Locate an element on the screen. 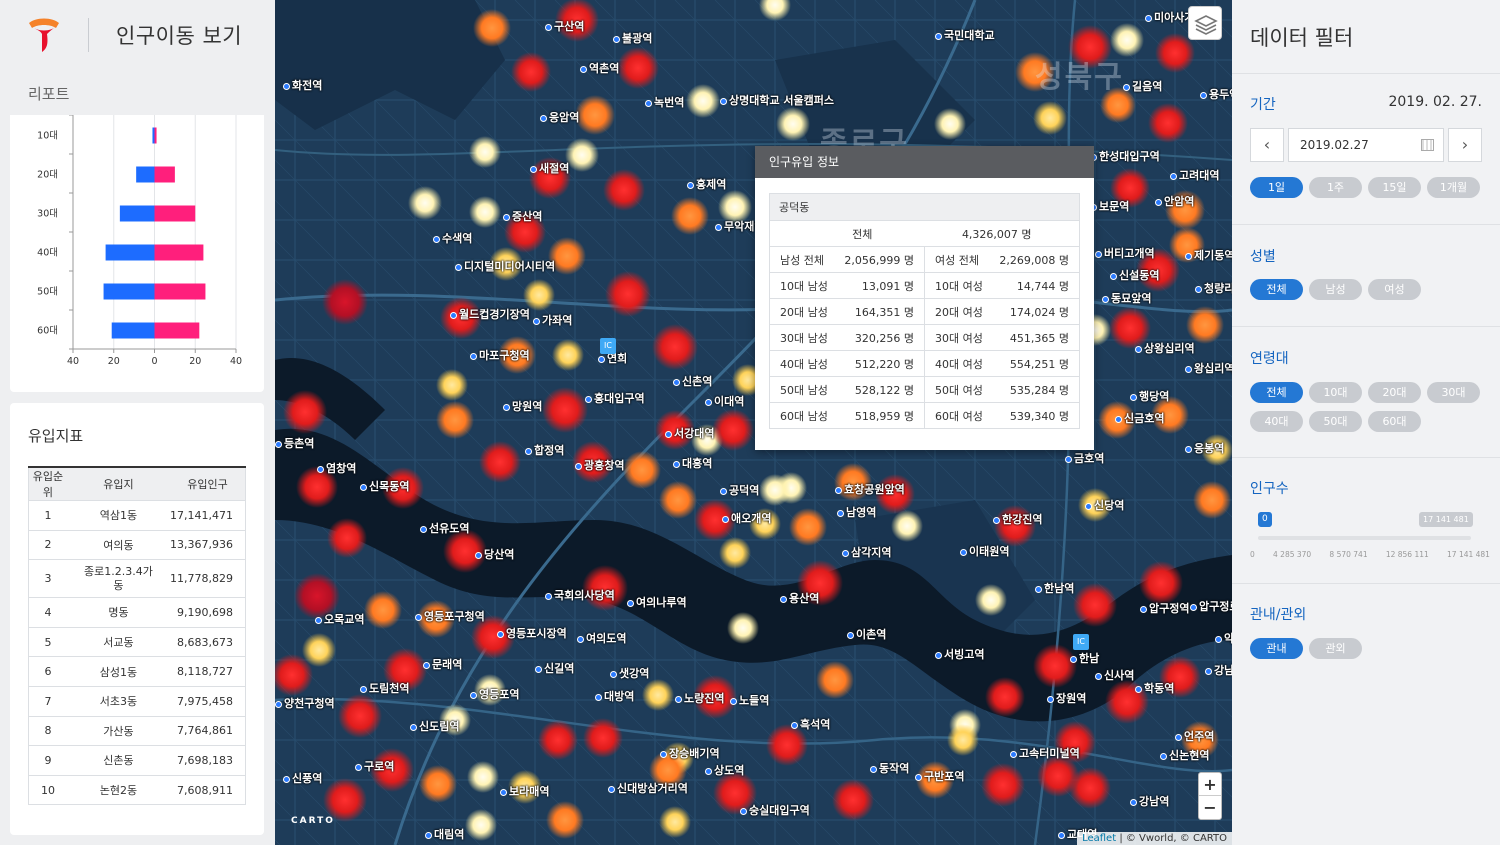 Image resolution: width=1500 pixels, height=845 pixels. age-option-chip: 30대 is located at coordinates (1453, 392).